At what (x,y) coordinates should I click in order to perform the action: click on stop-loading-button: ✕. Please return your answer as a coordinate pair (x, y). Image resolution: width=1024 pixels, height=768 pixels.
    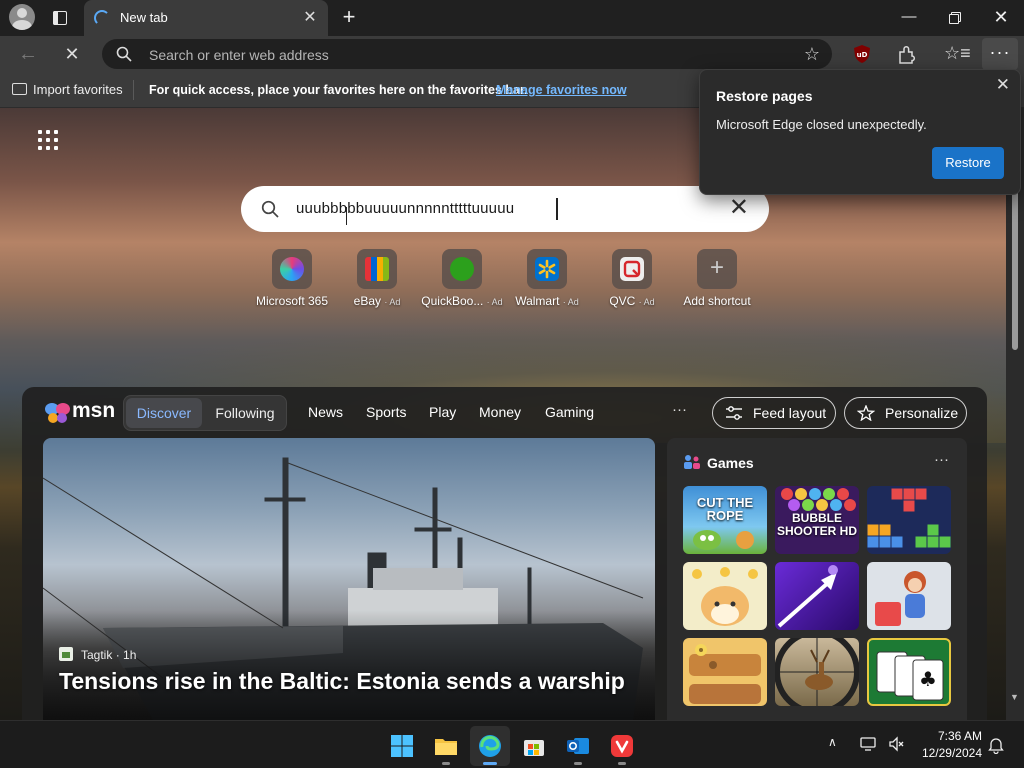
    Looking at the image, I should click on (72, 54).